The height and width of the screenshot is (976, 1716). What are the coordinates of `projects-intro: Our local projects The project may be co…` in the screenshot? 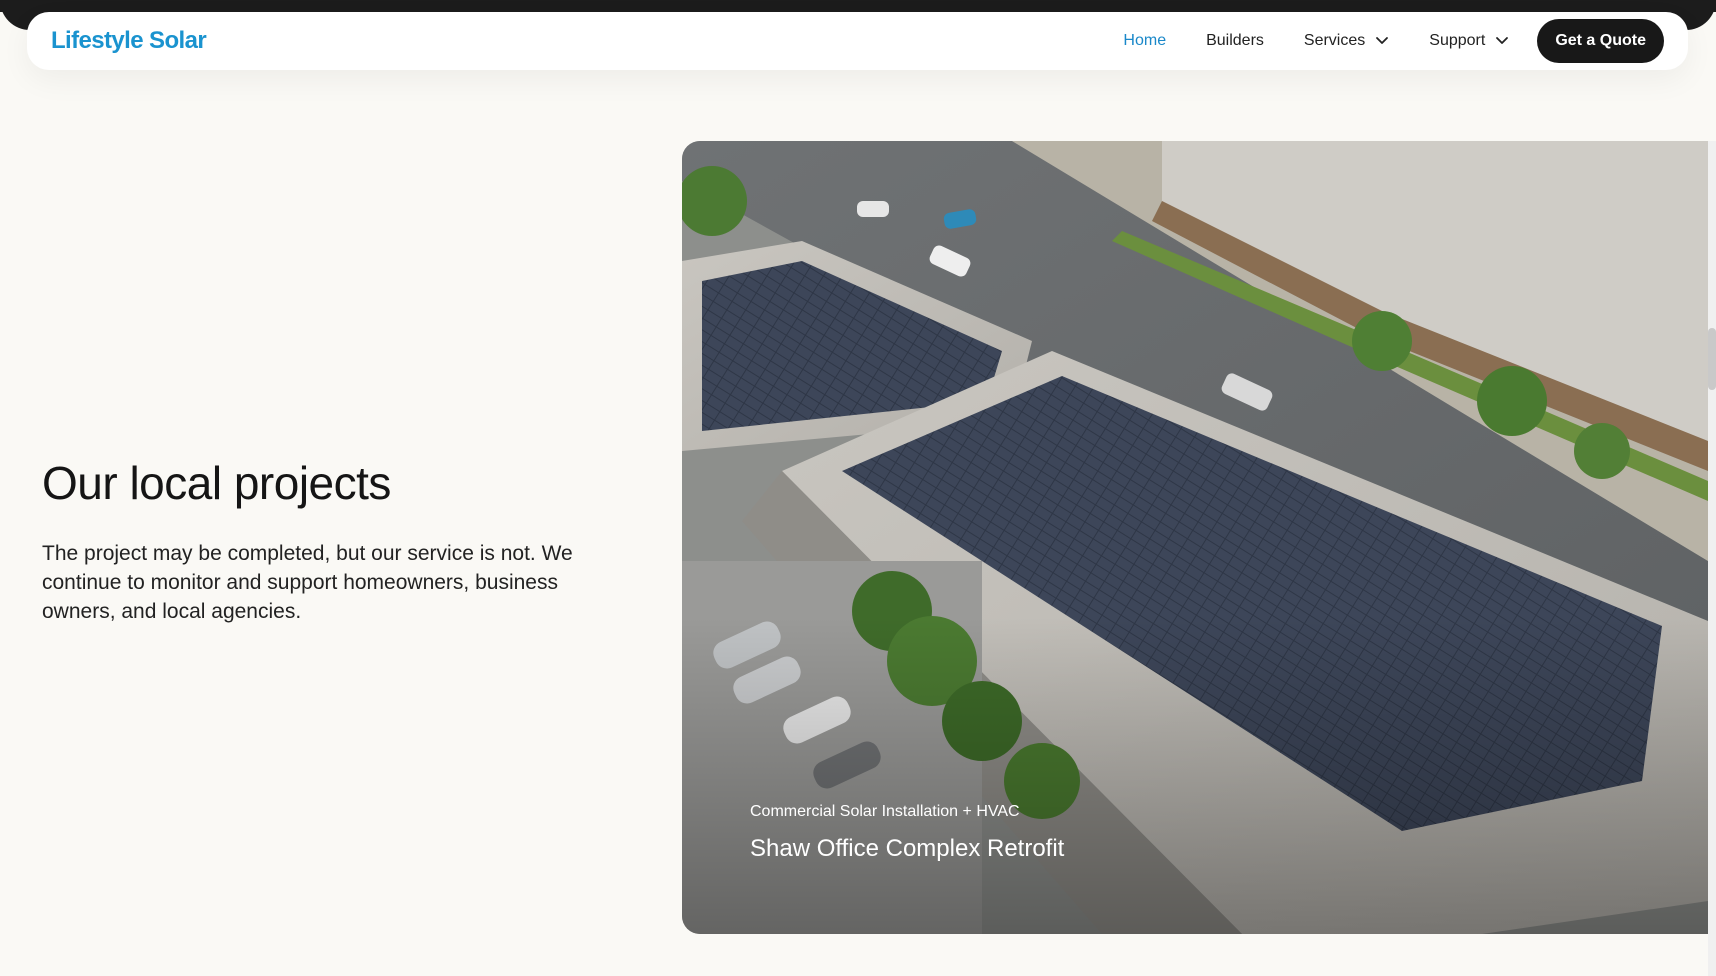 It's located at (332, 540).